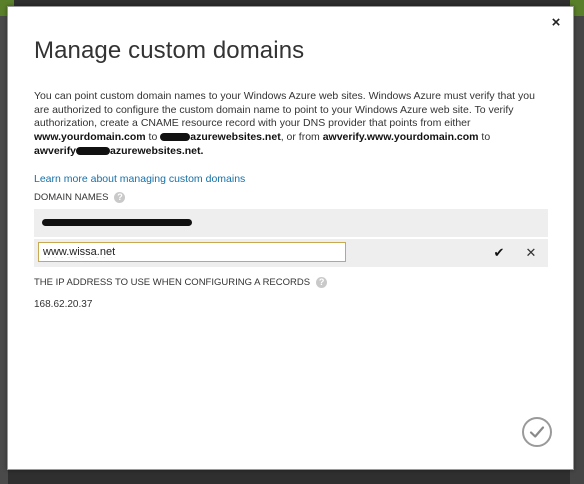 This screenshot has height=484, width=584. Describe the element at coordinates (90, 137) in the screenshot. I see `description-domain: www.yourdomain.com` at that location.